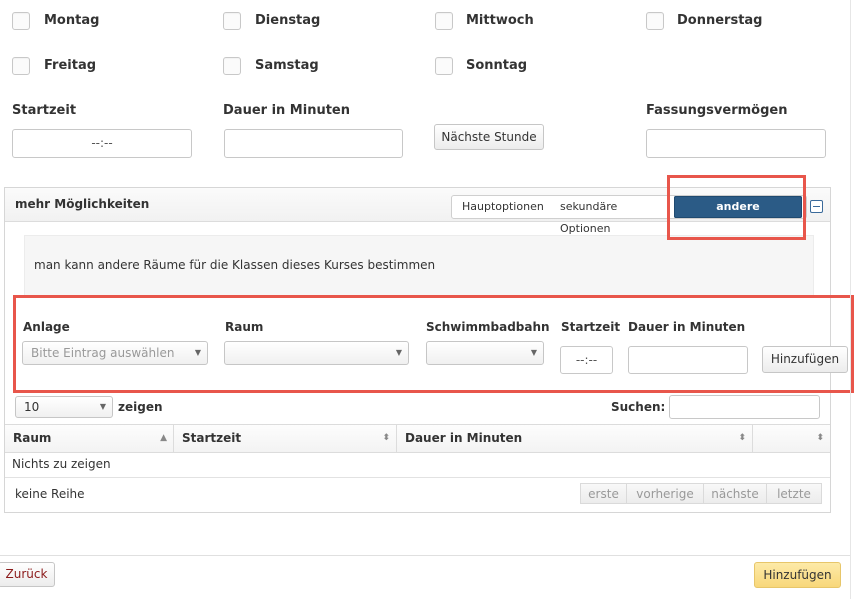  What do you see at coordinates (736, 207) in the screenshot?
I see `highlight-box-tab` at bounding box center [736, 207].